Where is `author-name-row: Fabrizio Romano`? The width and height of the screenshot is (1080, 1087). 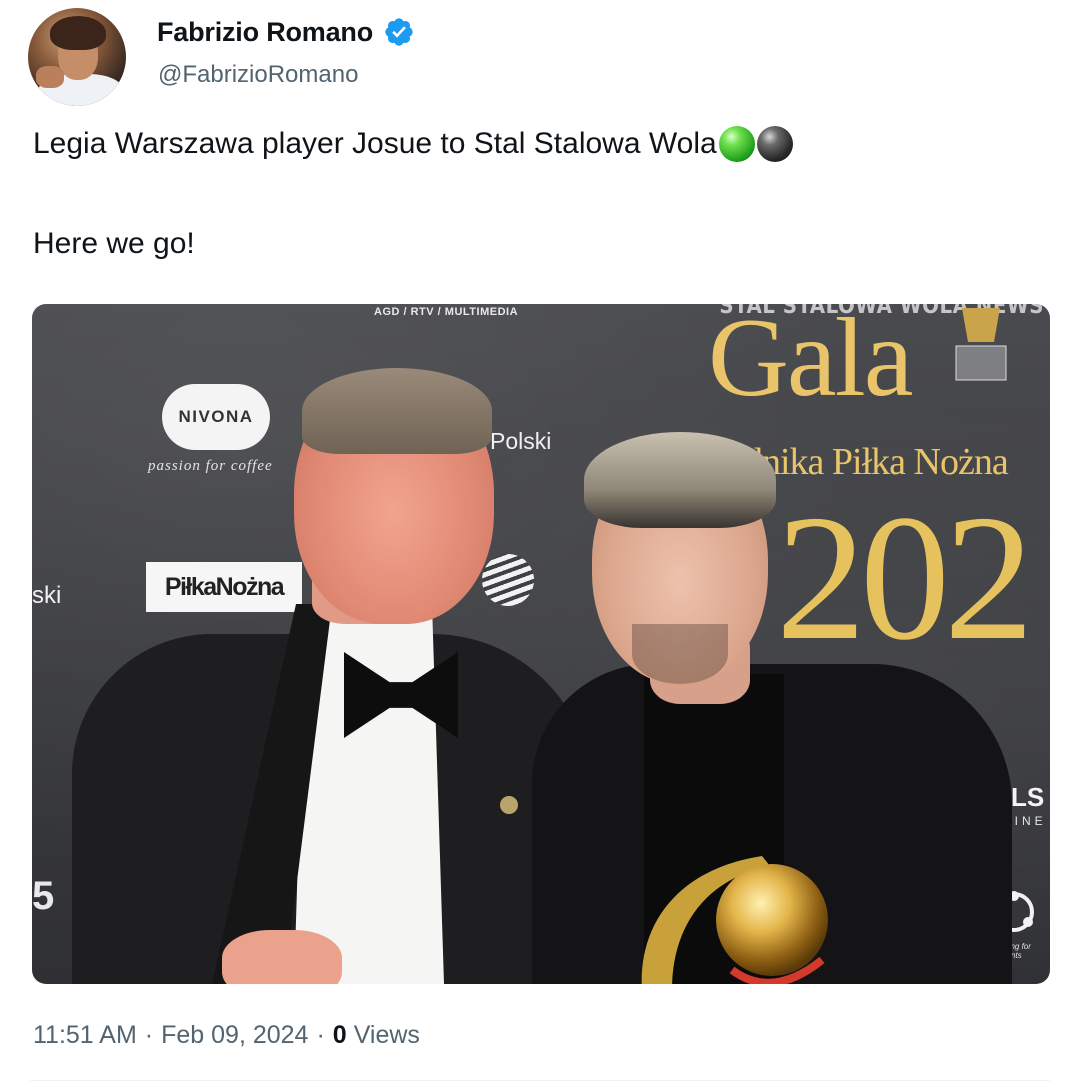 author-name-row: Fabrizio Romano is located at coordinates (286, 32).